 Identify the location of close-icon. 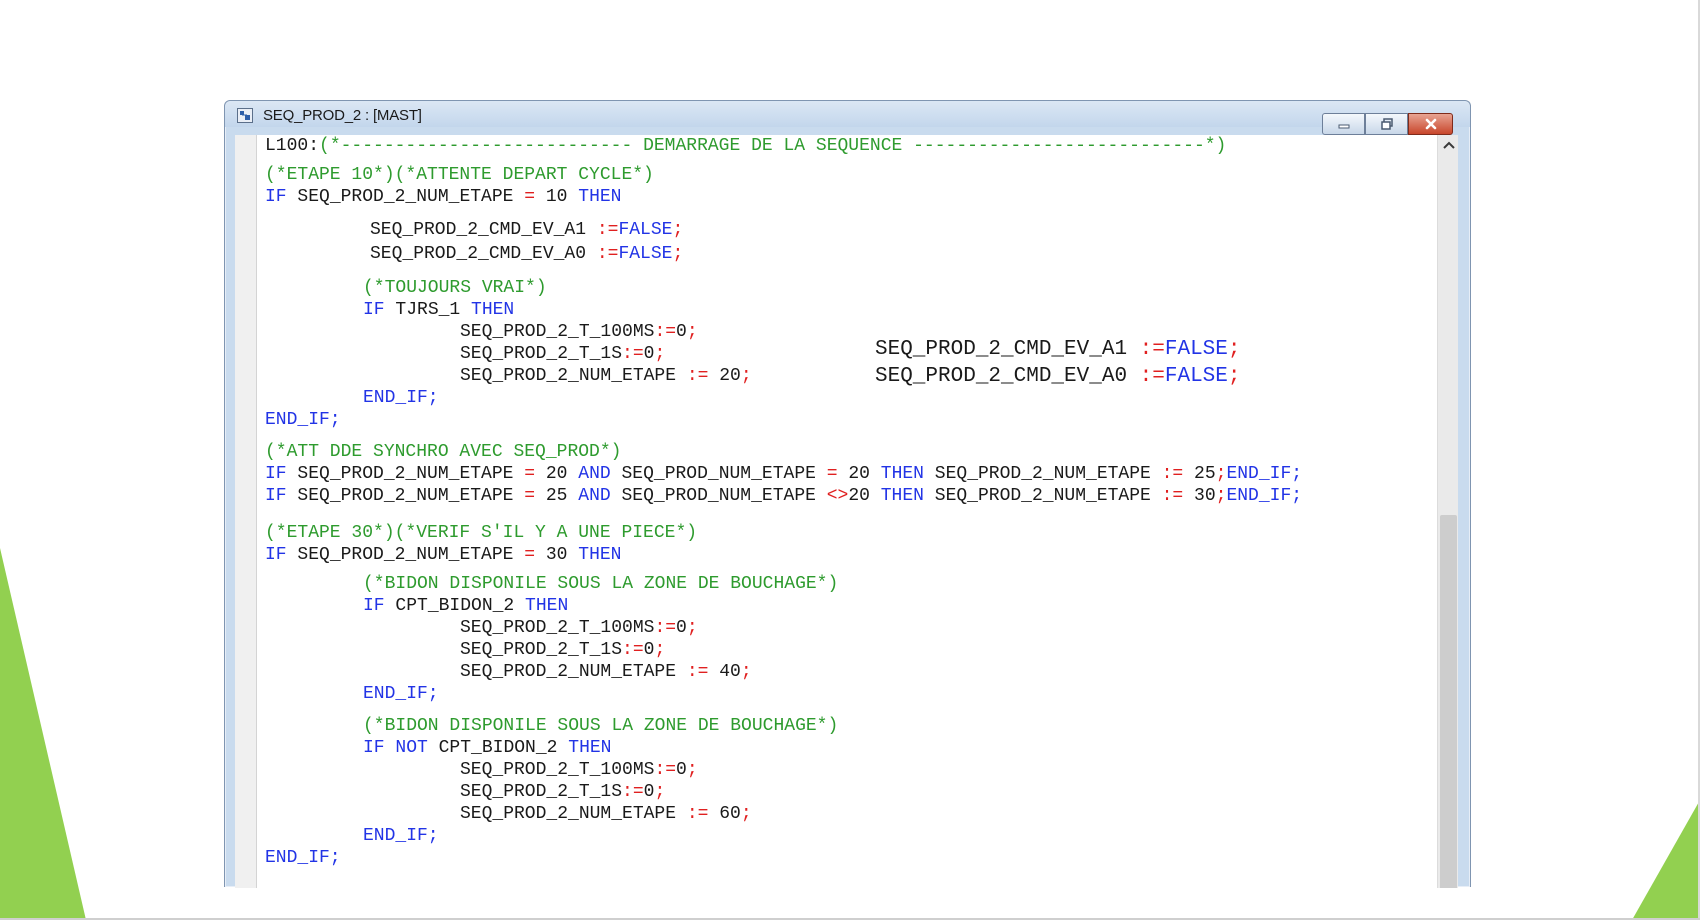
(1430, 124).